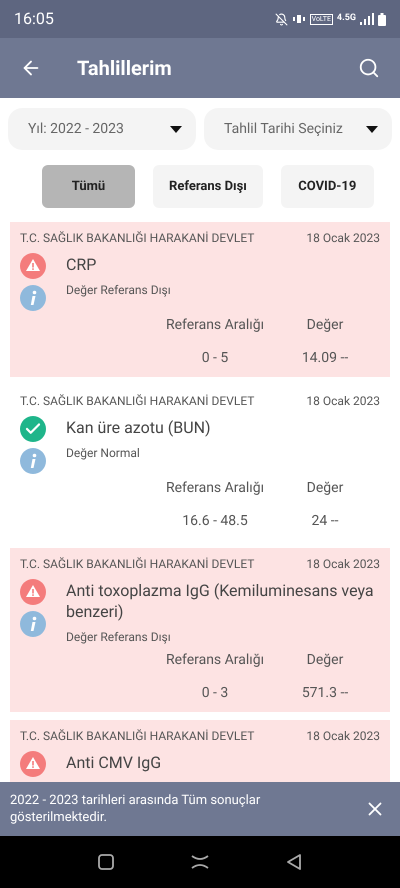  Describe the element at coordinates (325, 358) in the screenshot. I see `result-value: 14.09 --` at that location.